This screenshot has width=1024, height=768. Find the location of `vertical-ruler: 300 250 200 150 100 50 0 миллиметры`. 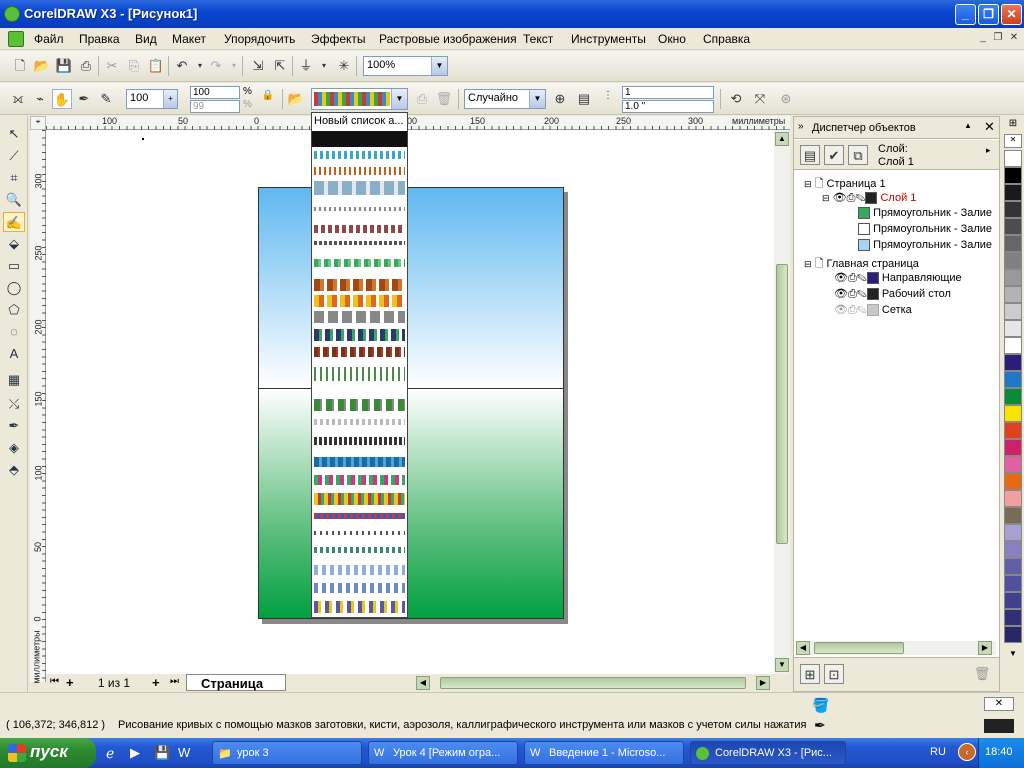

vertical-ruler: 300 250 200 150 100 50 0 миллиметры is located at coordinates (38, 407).